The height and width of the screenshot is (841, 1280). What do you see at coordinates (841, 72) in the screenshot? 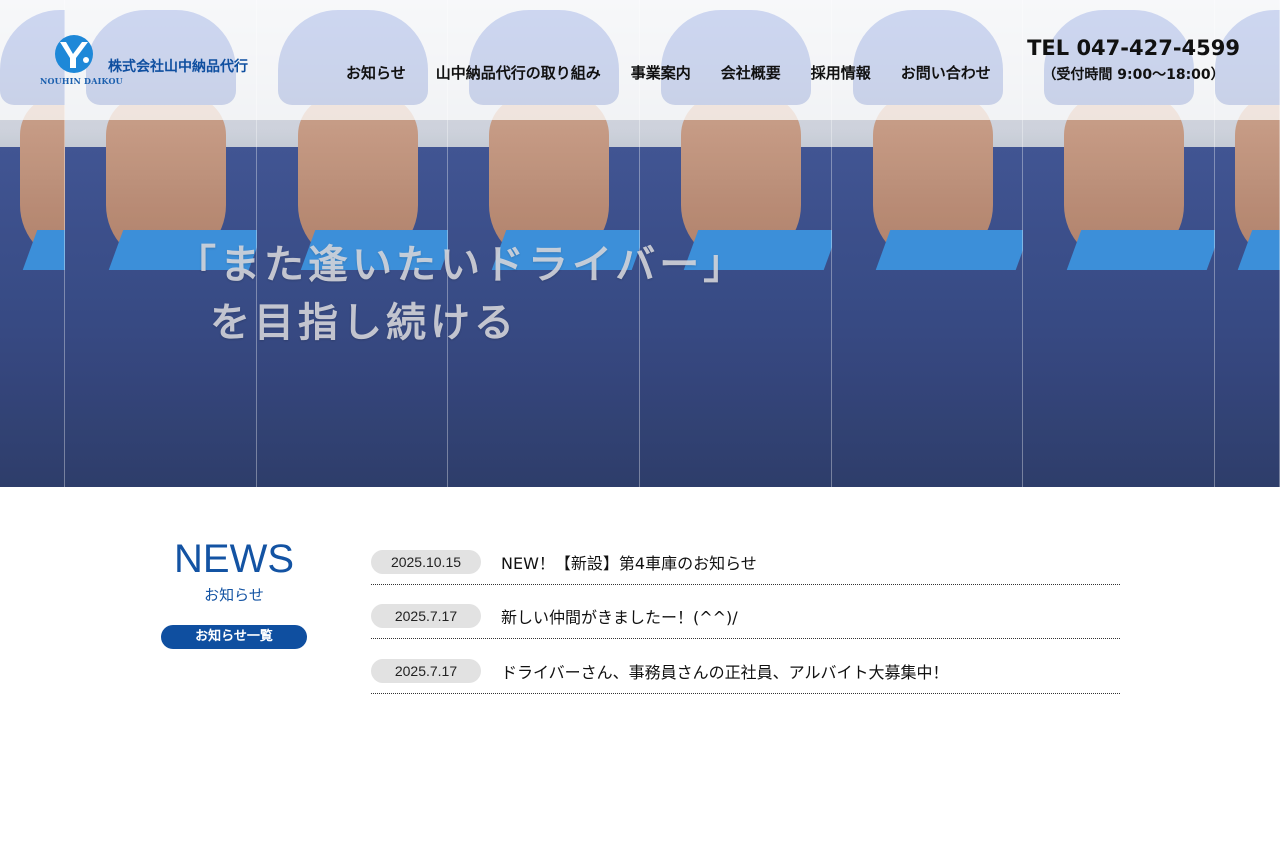
I see `nav-recruit: 採用情報` at bounding box center [841, 72].